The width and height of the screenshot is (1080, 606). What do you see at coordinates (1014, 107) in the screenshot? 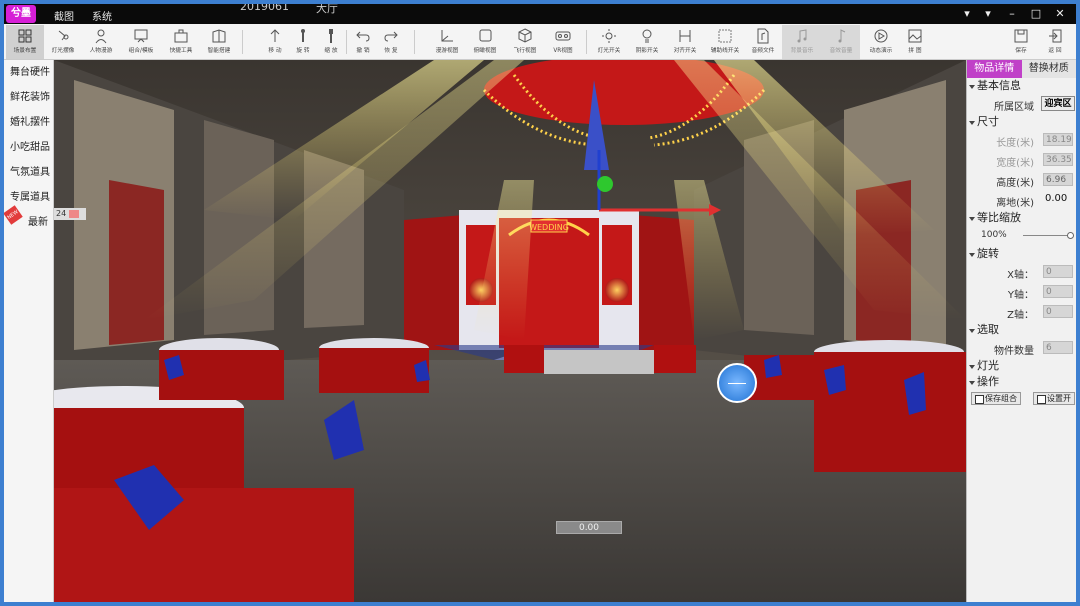
I see `region-label: 所属区域` at bounding box center [1014, 107].